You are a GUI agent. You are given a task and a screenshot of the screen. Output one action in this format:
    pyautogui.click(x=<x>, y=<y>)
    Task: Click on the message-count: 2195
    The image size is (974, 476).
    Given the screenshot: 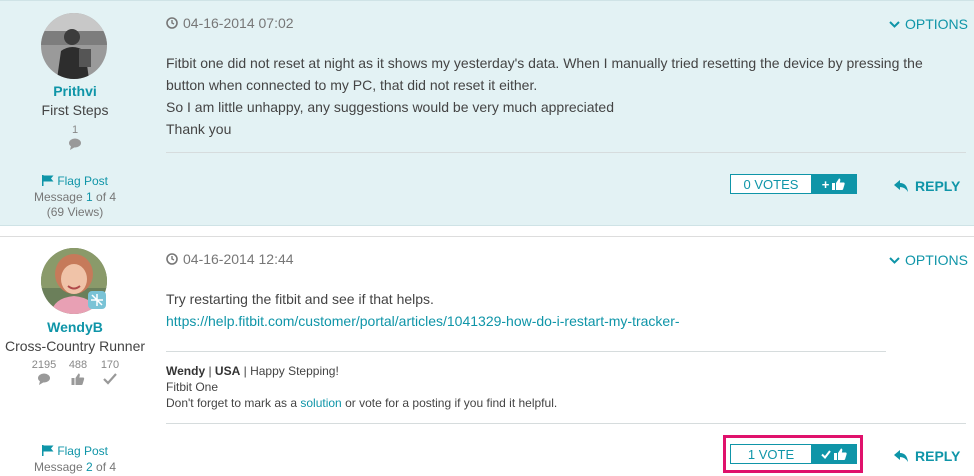 What is the action you would take?
    pyautogui.click(x=44, y=365)
    